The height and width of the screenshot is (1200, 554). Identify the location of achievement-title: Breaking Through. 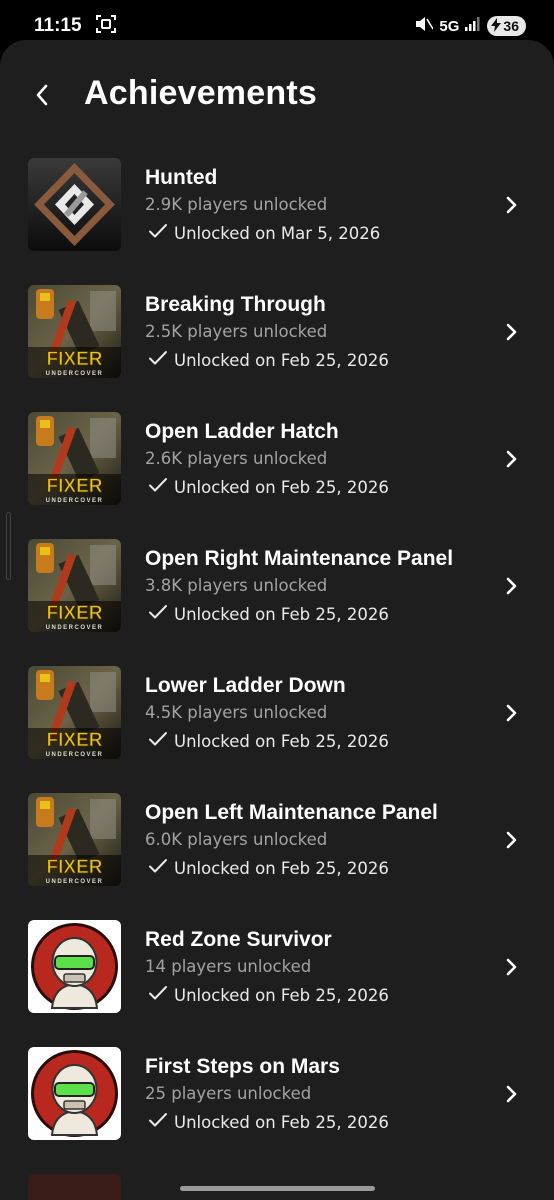
(235, 304).